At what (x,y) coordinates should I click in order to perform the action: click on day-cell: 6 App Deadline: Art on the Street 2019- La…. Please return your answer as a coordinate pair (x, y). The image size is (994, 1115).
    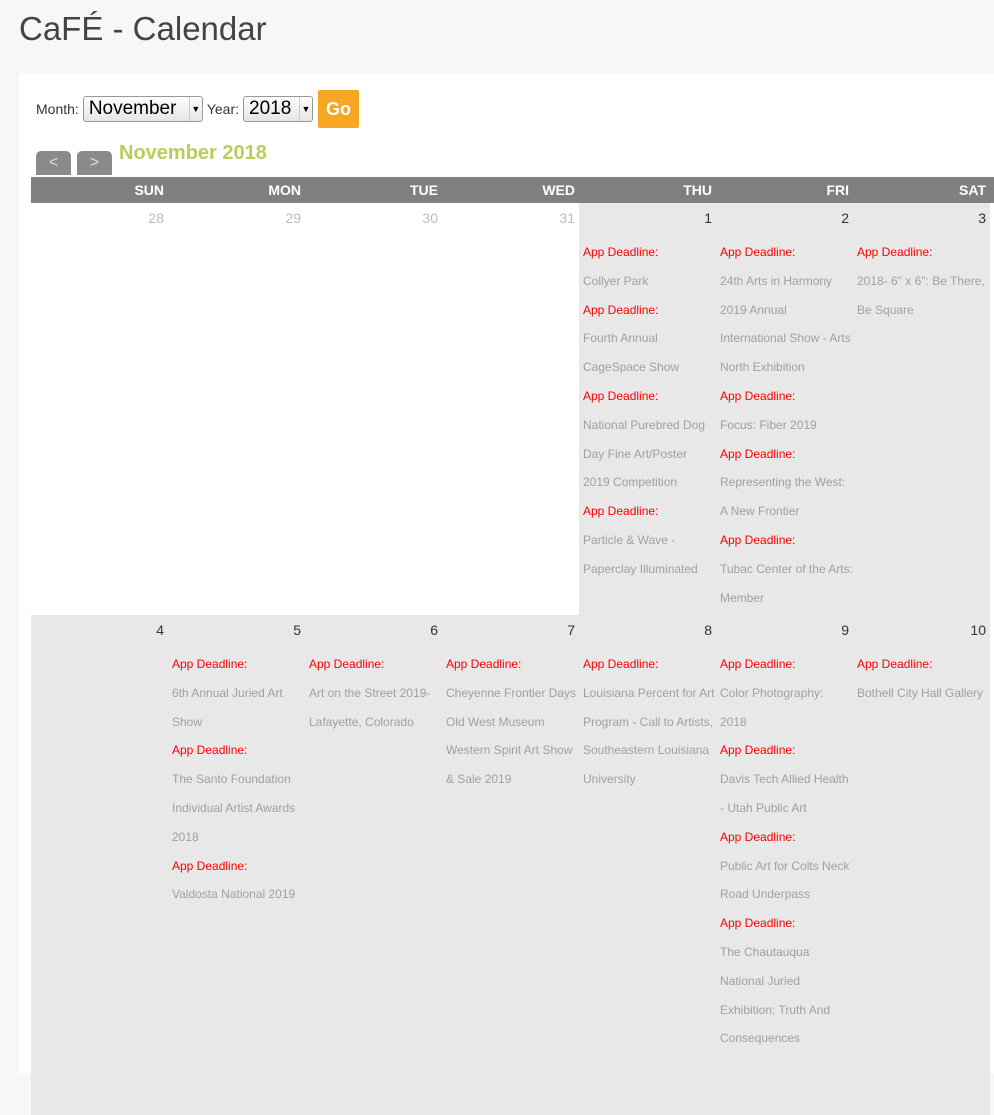
    Looking at the image, I should click on (373, 865).